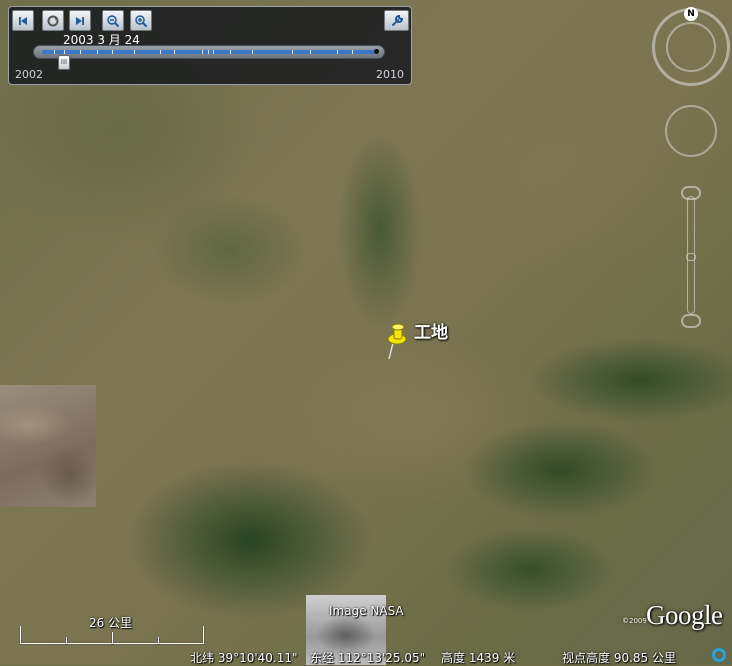 Image resolution: width=732 pixels, height=666 pixels. Describe the element at coordinates (48, 446) in the screenshot. I see `imagery-tile-left` at that location.